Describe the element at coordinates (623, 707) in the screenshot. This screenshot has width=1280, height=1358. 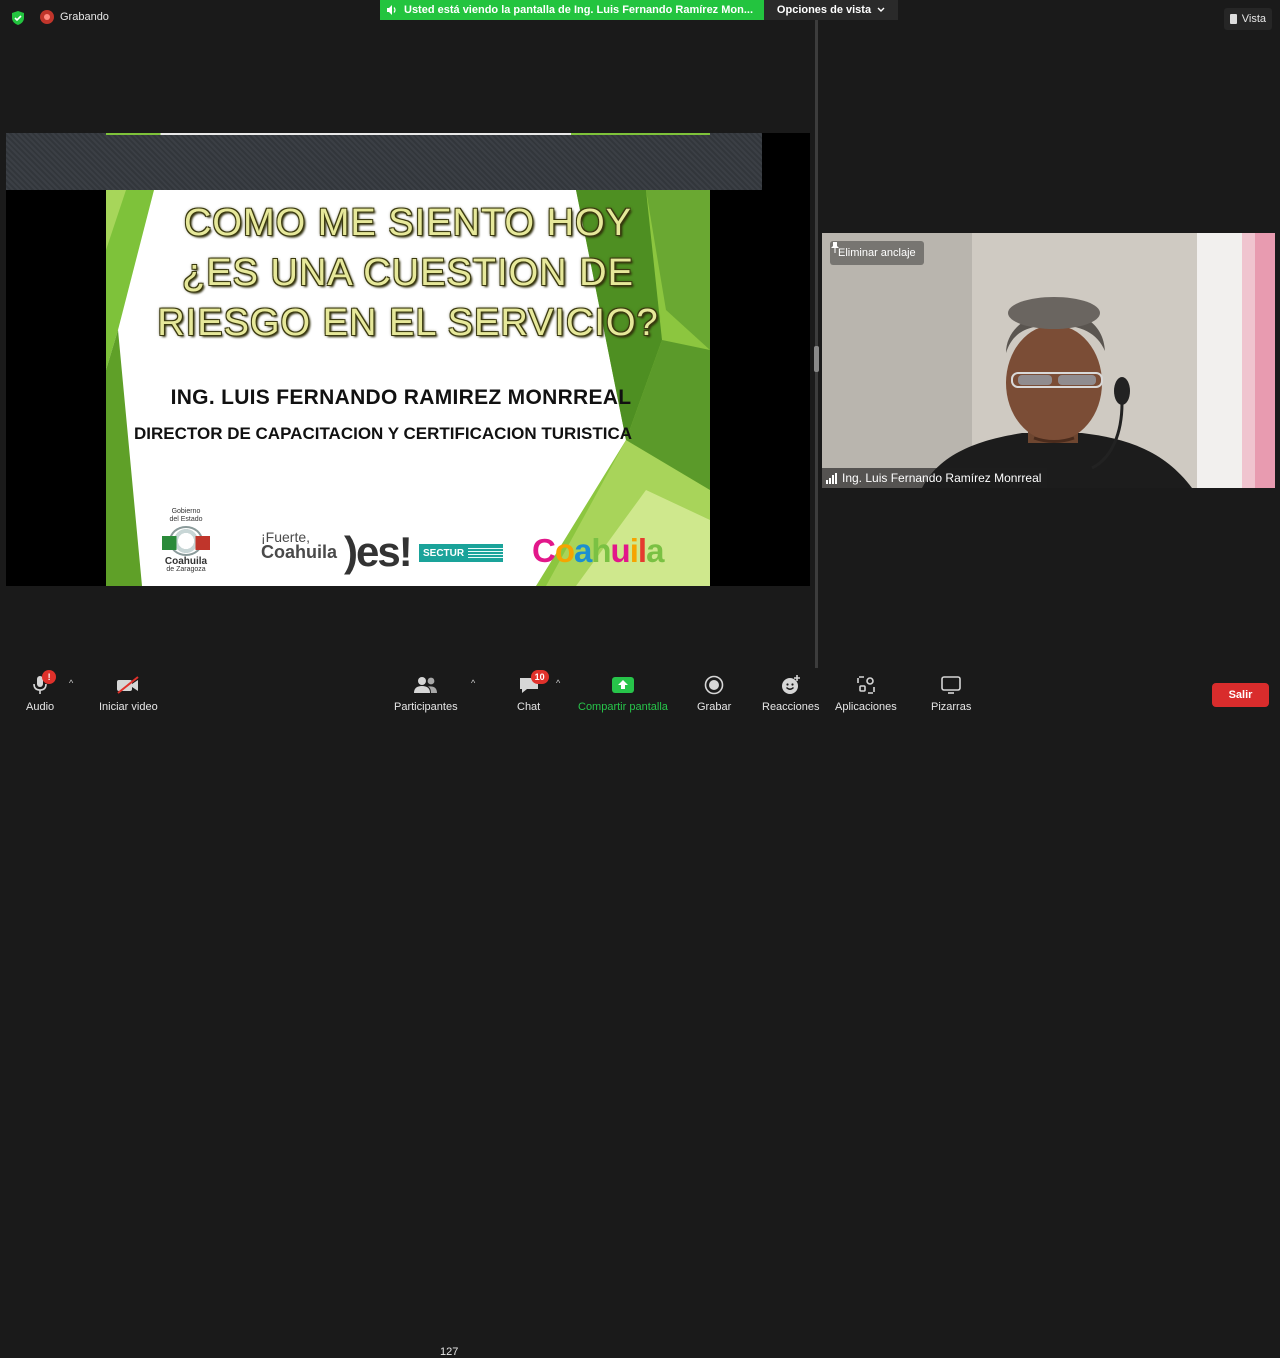
I see `share-screen-label: Compartir pantalla` at that location.